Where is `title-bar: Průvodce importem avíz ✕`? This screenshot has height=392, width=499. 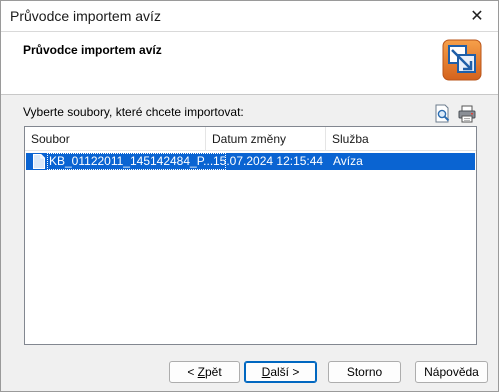 title-bar: Průvodce importem avíz ✕ is located at coordinates (249, 16).